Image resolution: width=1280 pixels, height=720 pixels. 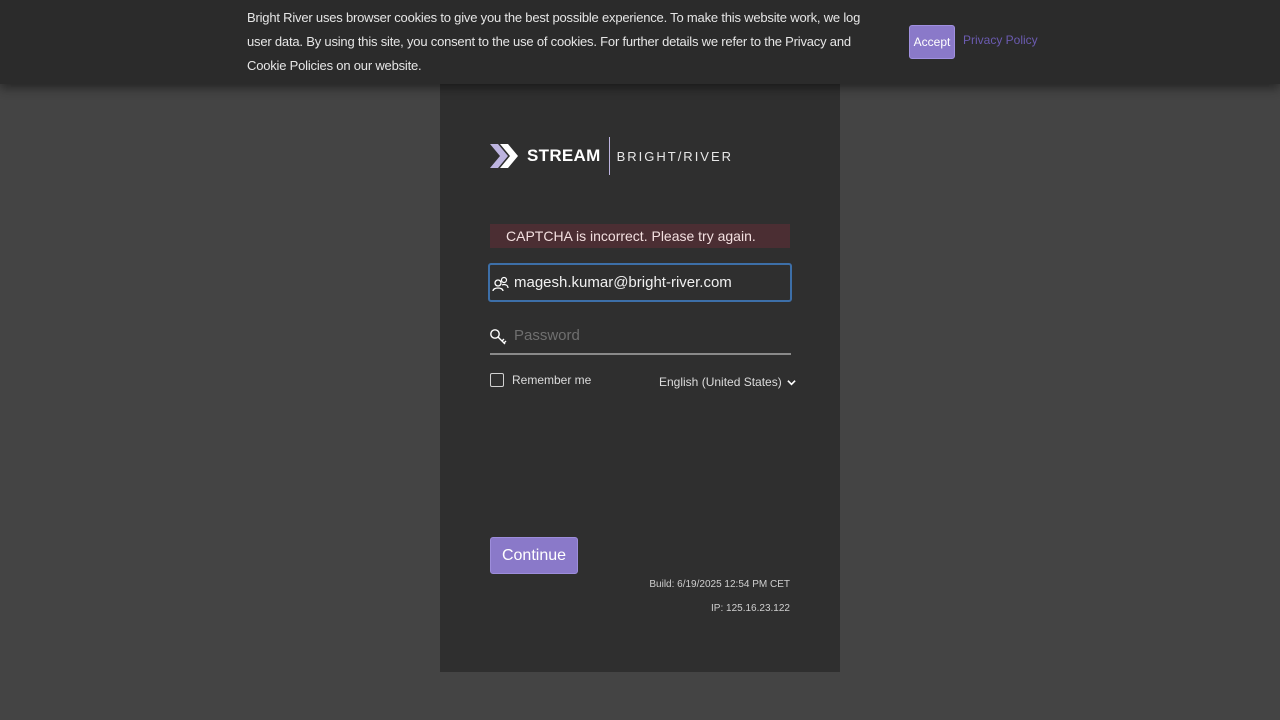 What do you see at coordinates (504, 156) in the screenshot?
I see `stream-logo-icon` at bounding box center [504, 156].